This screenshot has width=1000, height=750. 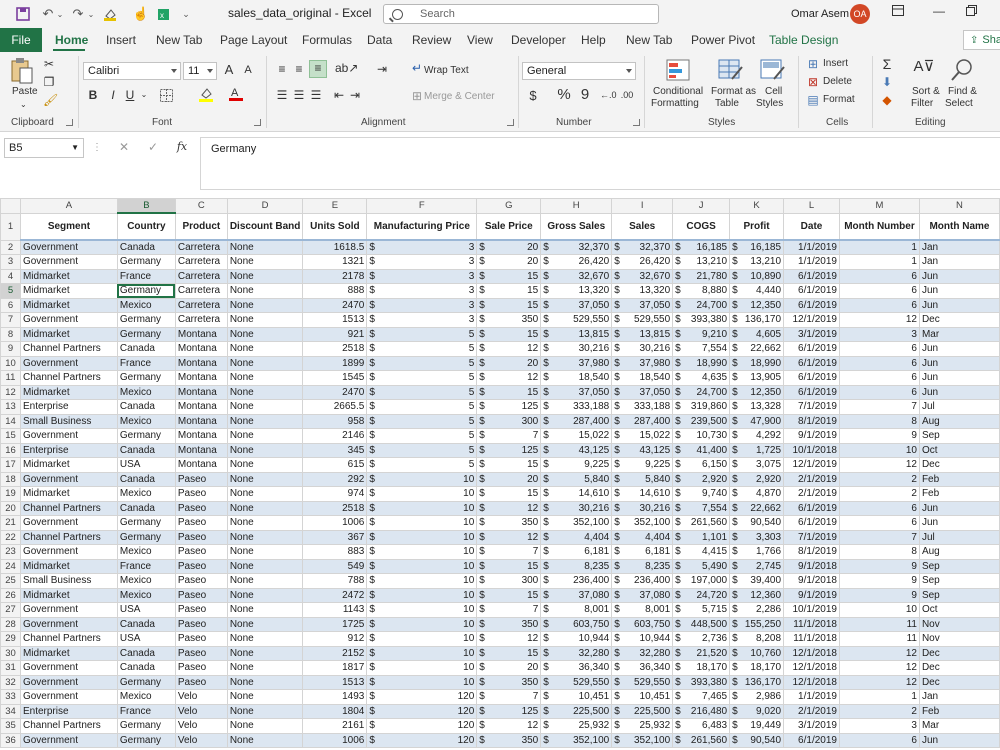 What do you see at coordinates (10, 653) in the screenshot?
I see `row-header: 30` at bounding box center [10, 653].